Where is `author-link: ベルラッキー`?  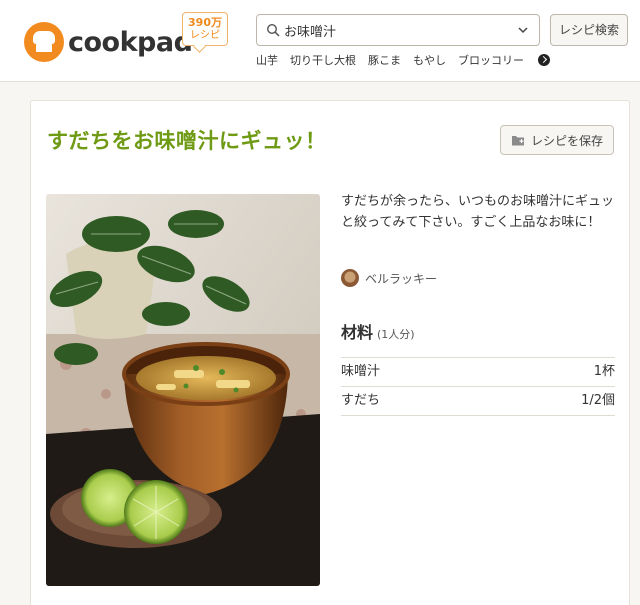
author-link: ベルラッキー is located at coordinates (389, 278).